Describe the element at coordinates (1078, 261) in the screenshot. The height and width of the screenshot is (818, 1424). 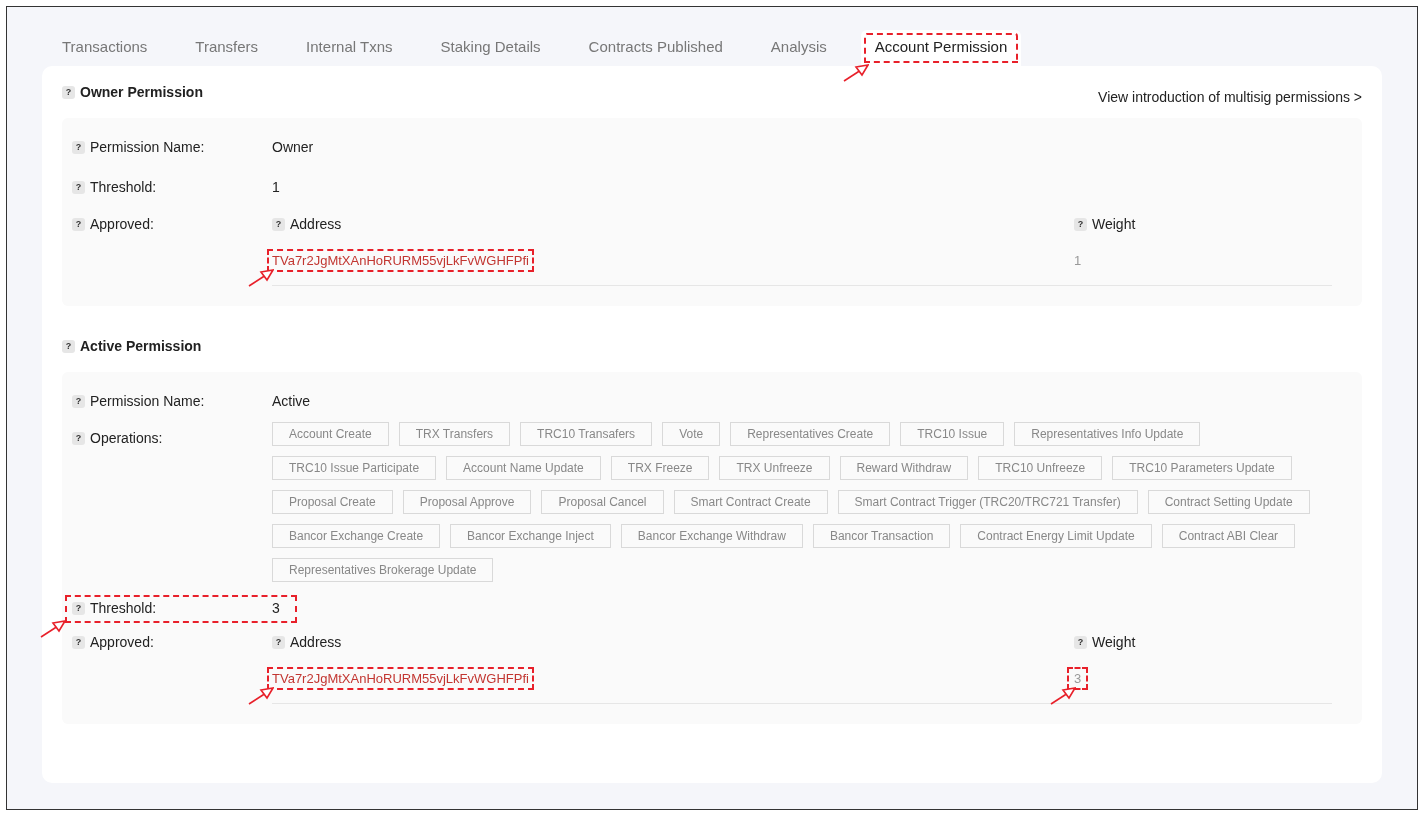
I see `weight-value: 1` at that location.